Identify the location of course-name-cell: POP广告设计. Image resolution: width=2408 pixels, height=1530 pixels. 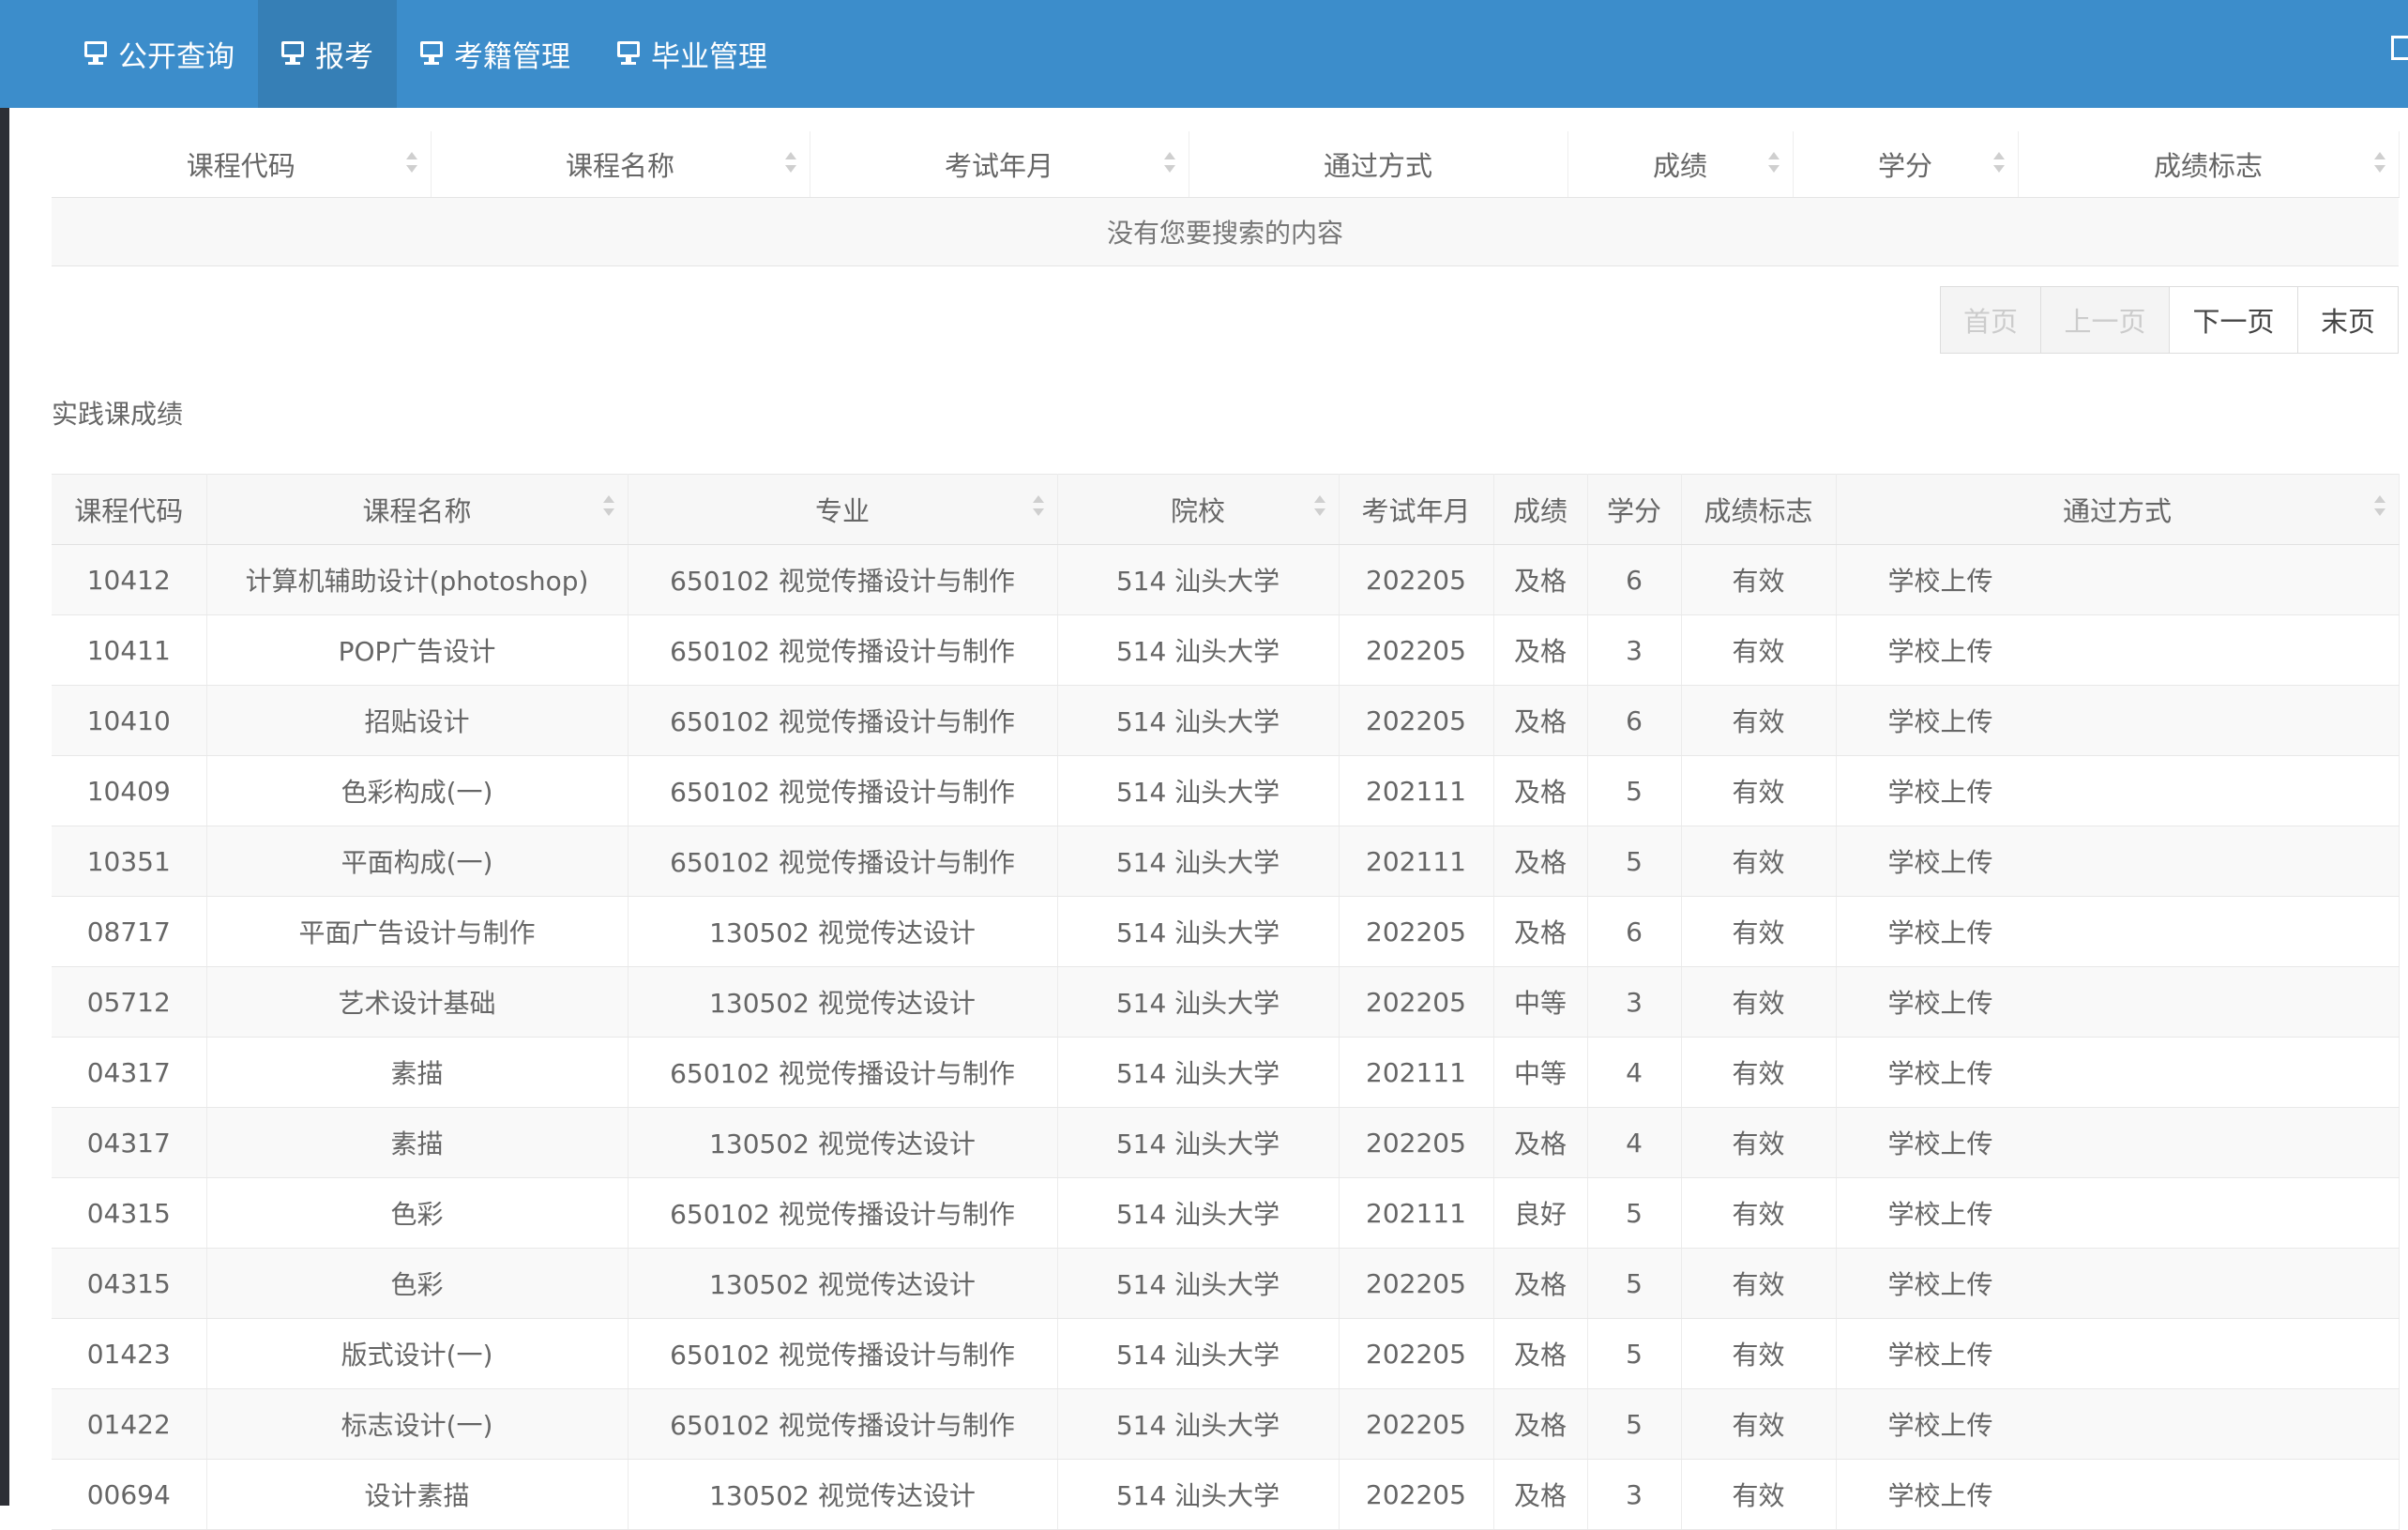
(418, 650).